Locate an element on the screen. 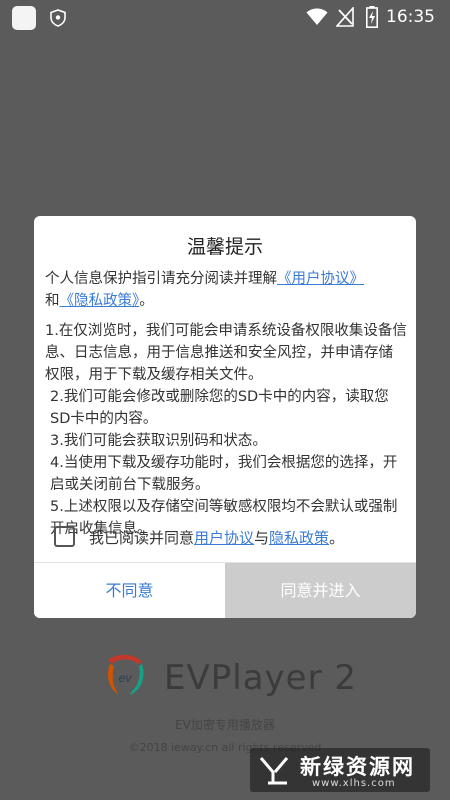  permission-item-4: 4.当使用下载及缓存功能时，我们会根据您的选择，开启或关闭前台下载服务。 is located at coordinates (224, 474).